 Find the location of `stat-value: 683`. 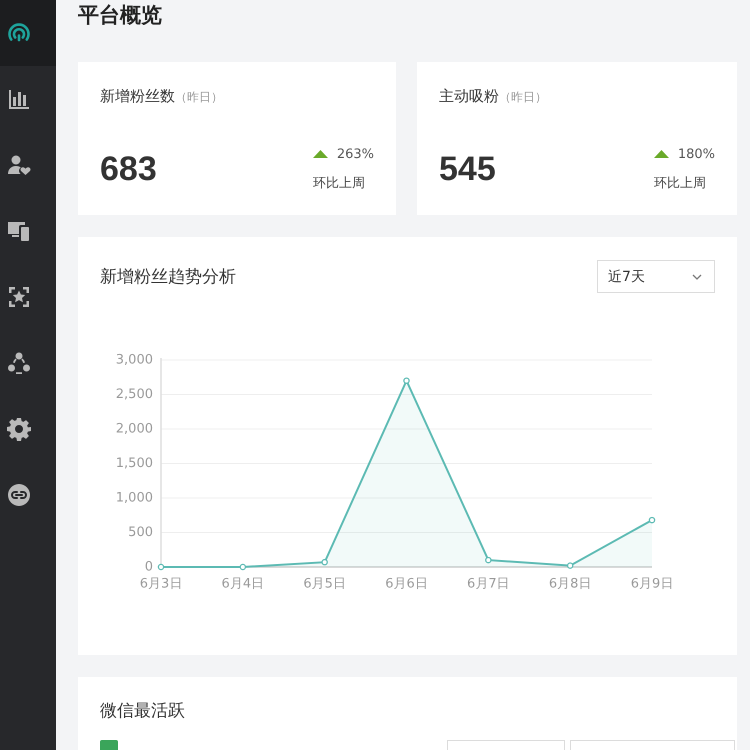

stat-value: 683 is located at coordinates (128, 169).